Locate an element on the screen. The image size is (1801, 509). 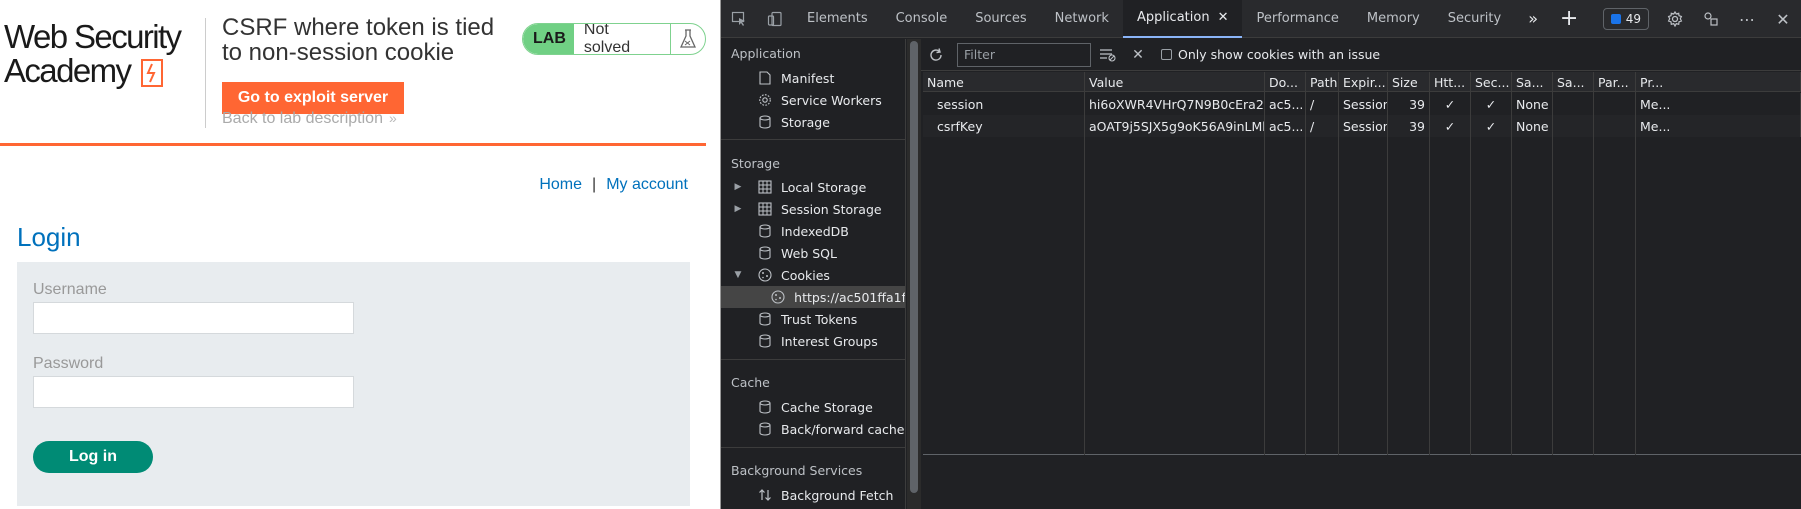
tab-sources: Sources is located at coordinates (1000, 19).